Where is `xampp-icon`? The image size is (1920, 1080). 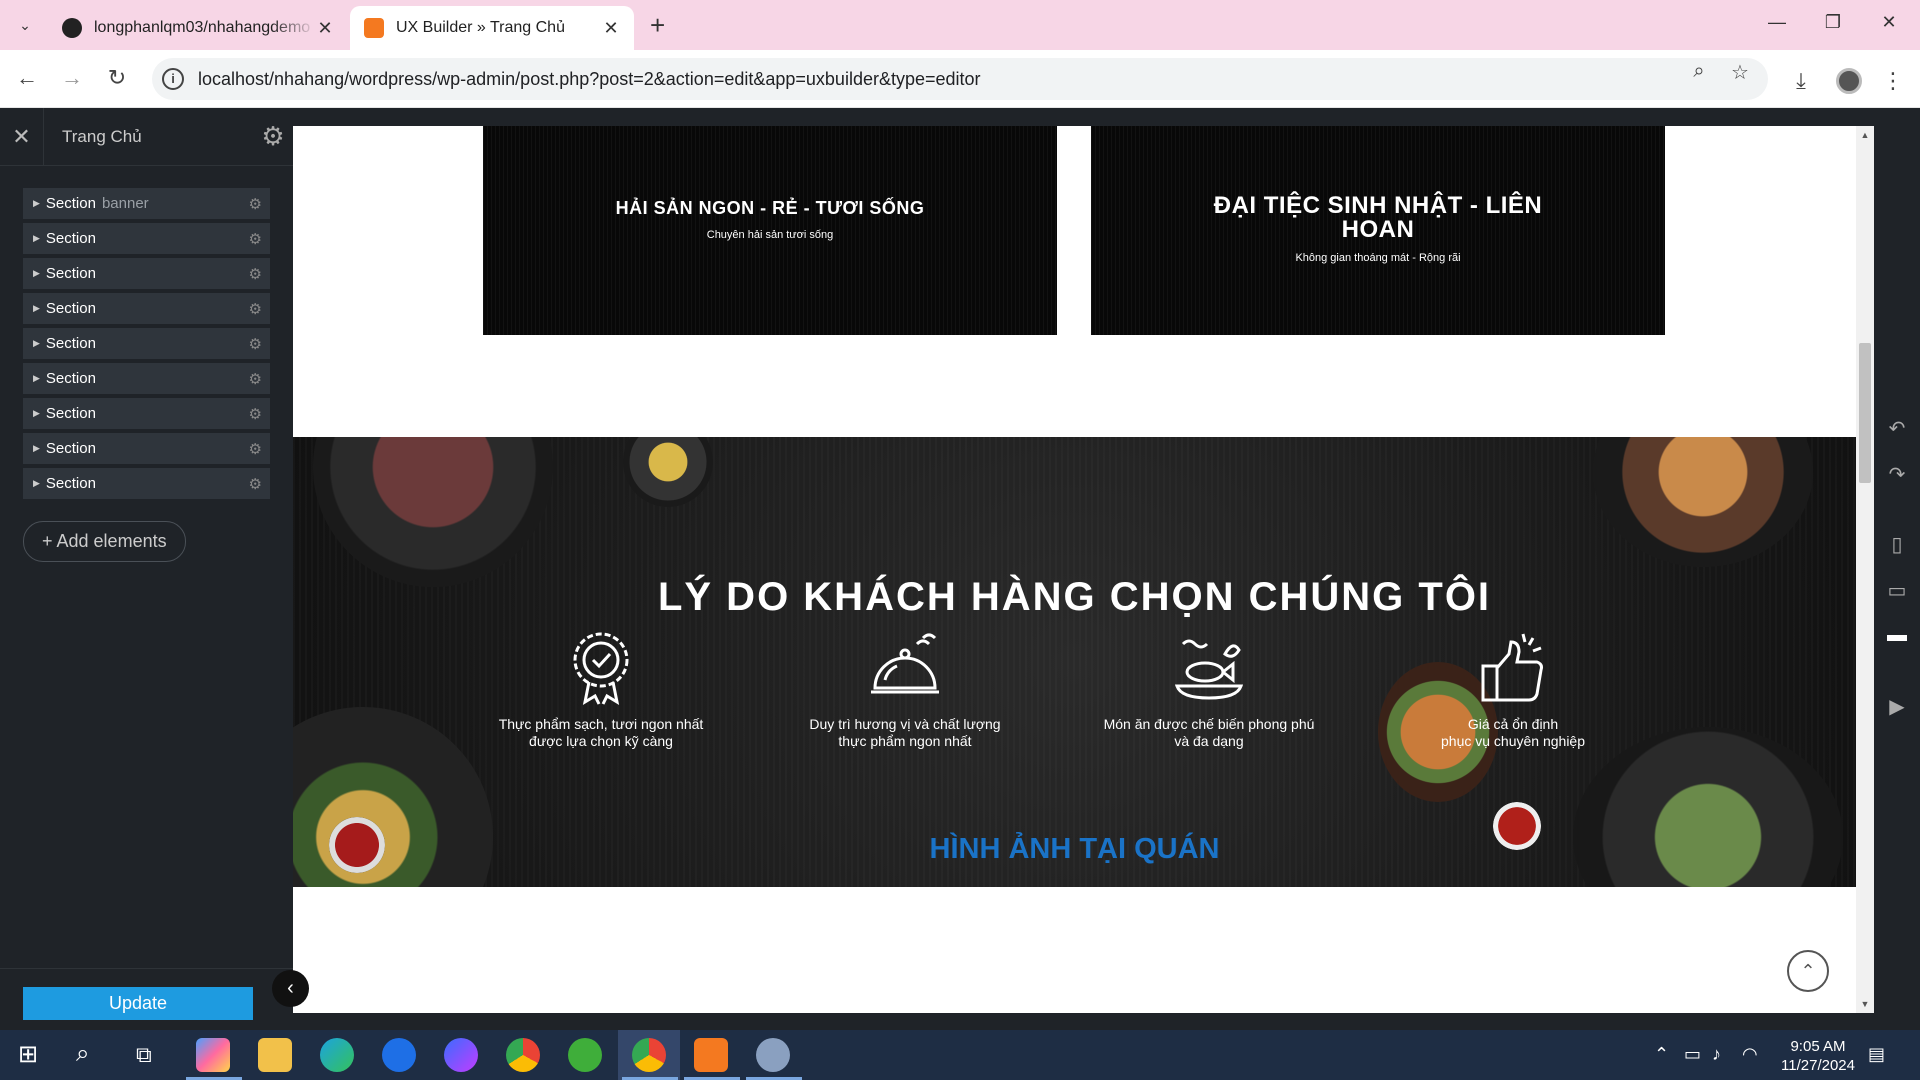 xampp-icon is located at coordinates (711, 1055).